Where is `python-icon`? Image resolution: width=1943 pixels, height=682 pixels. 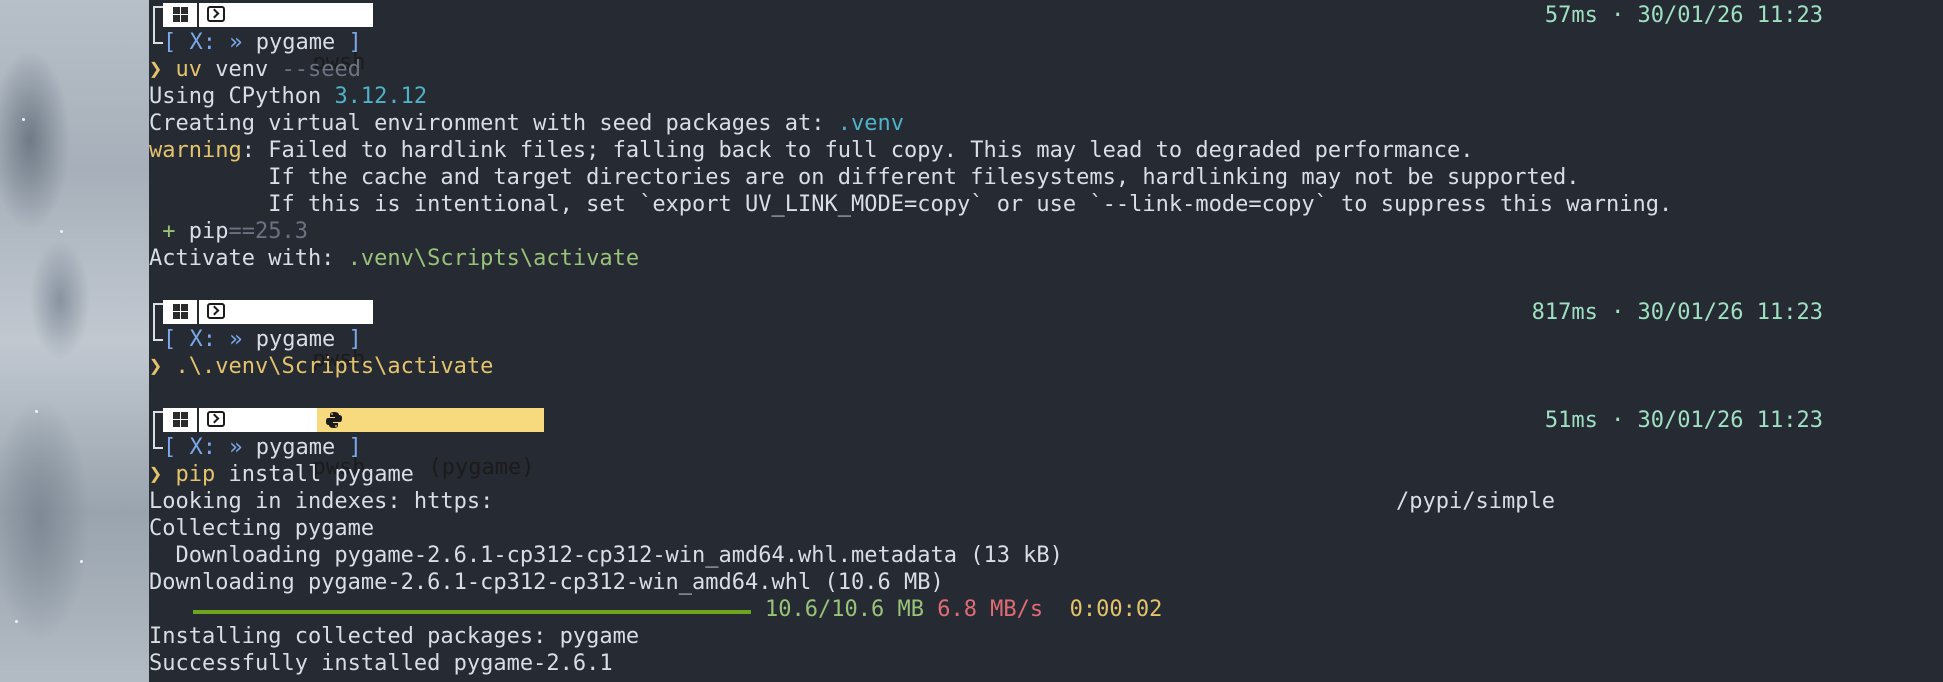
python-icon is located at coordinates (334, 420).